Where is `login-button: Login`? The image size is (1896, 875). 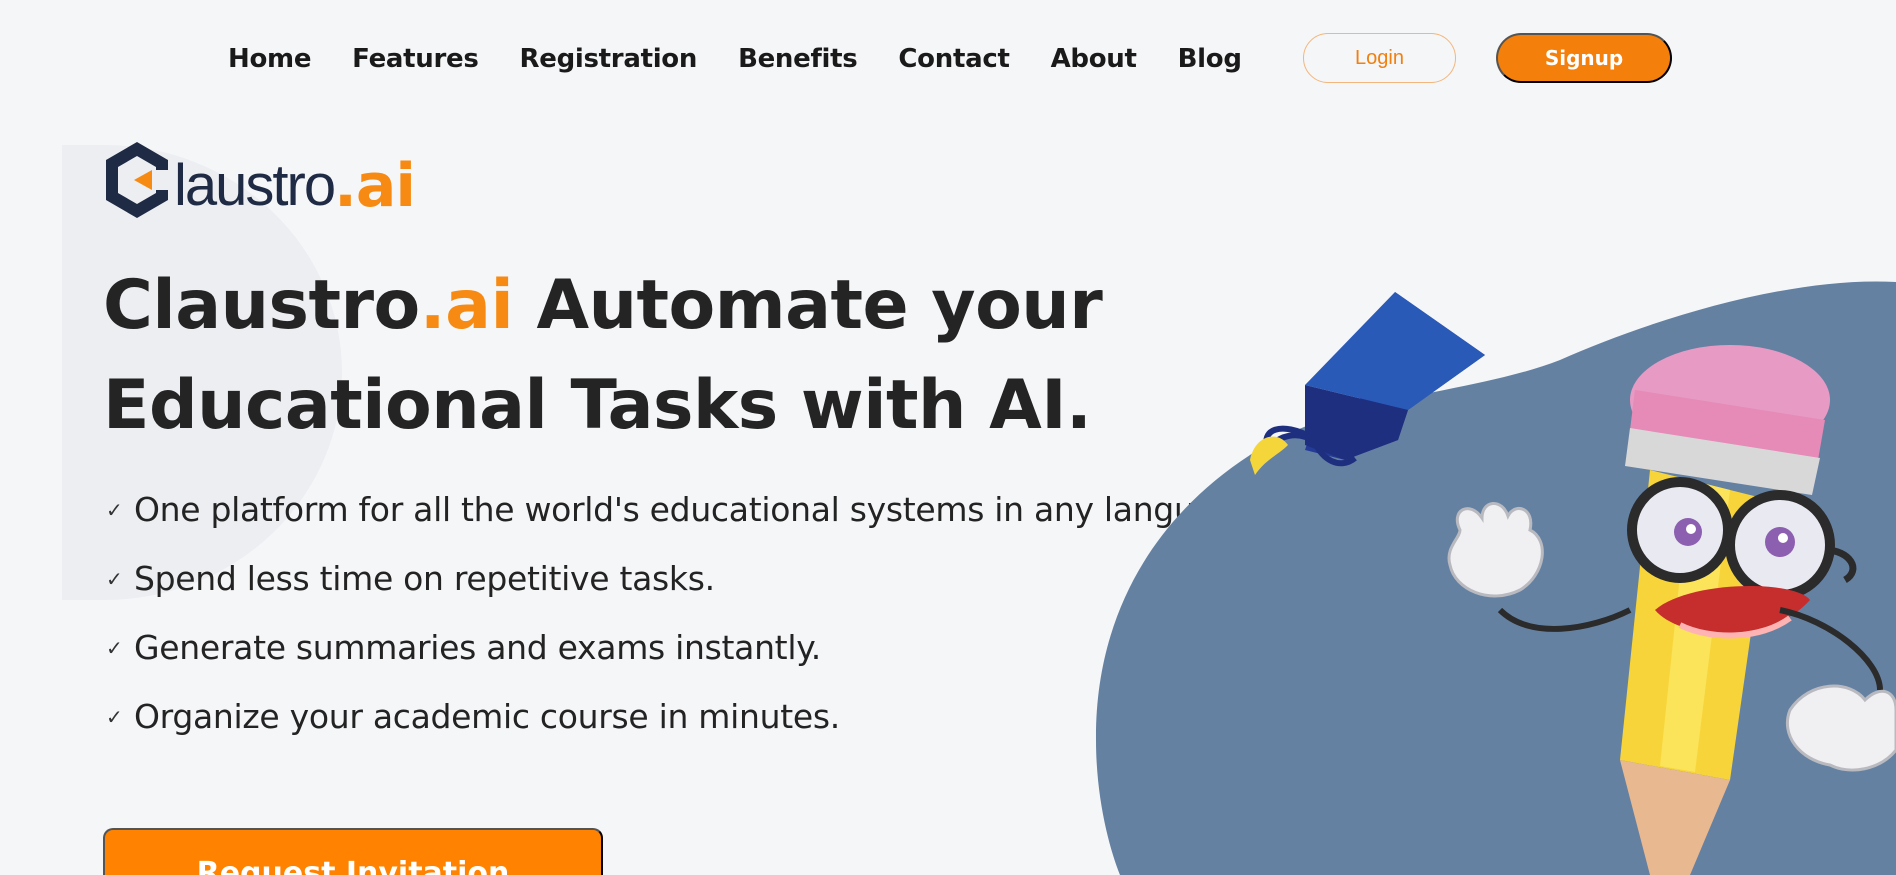
login-button: Login is located at coordinates (1379, 58).